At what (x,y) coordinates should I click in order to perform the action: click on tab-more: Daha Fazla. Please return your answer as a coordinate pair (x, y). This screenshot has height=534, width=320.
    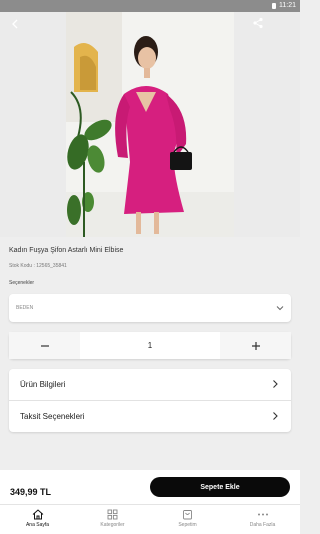
    Looking at the image, I should click on (262, 519).